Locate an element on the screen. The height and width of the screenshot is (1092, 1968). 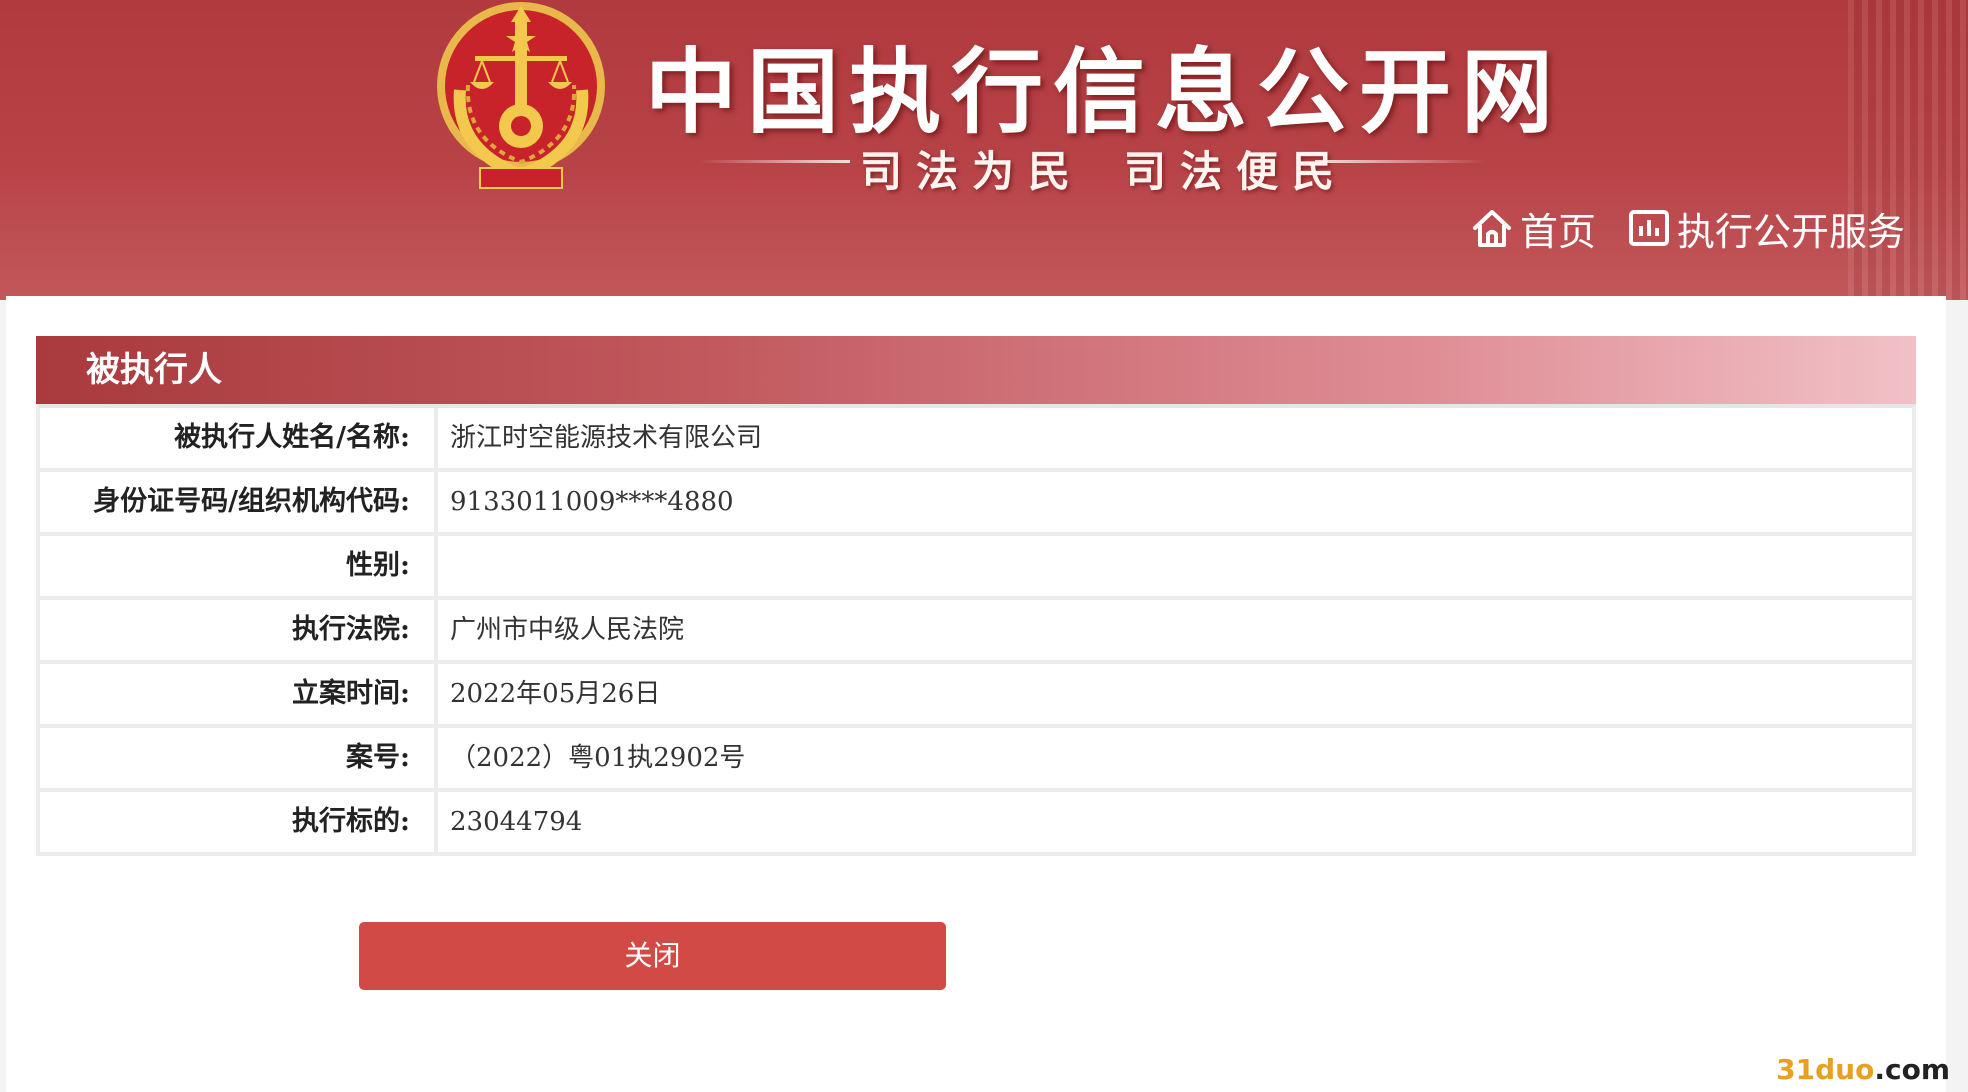
field-value: 广州市中级人民法院 is located at coordinates (1175, 630).